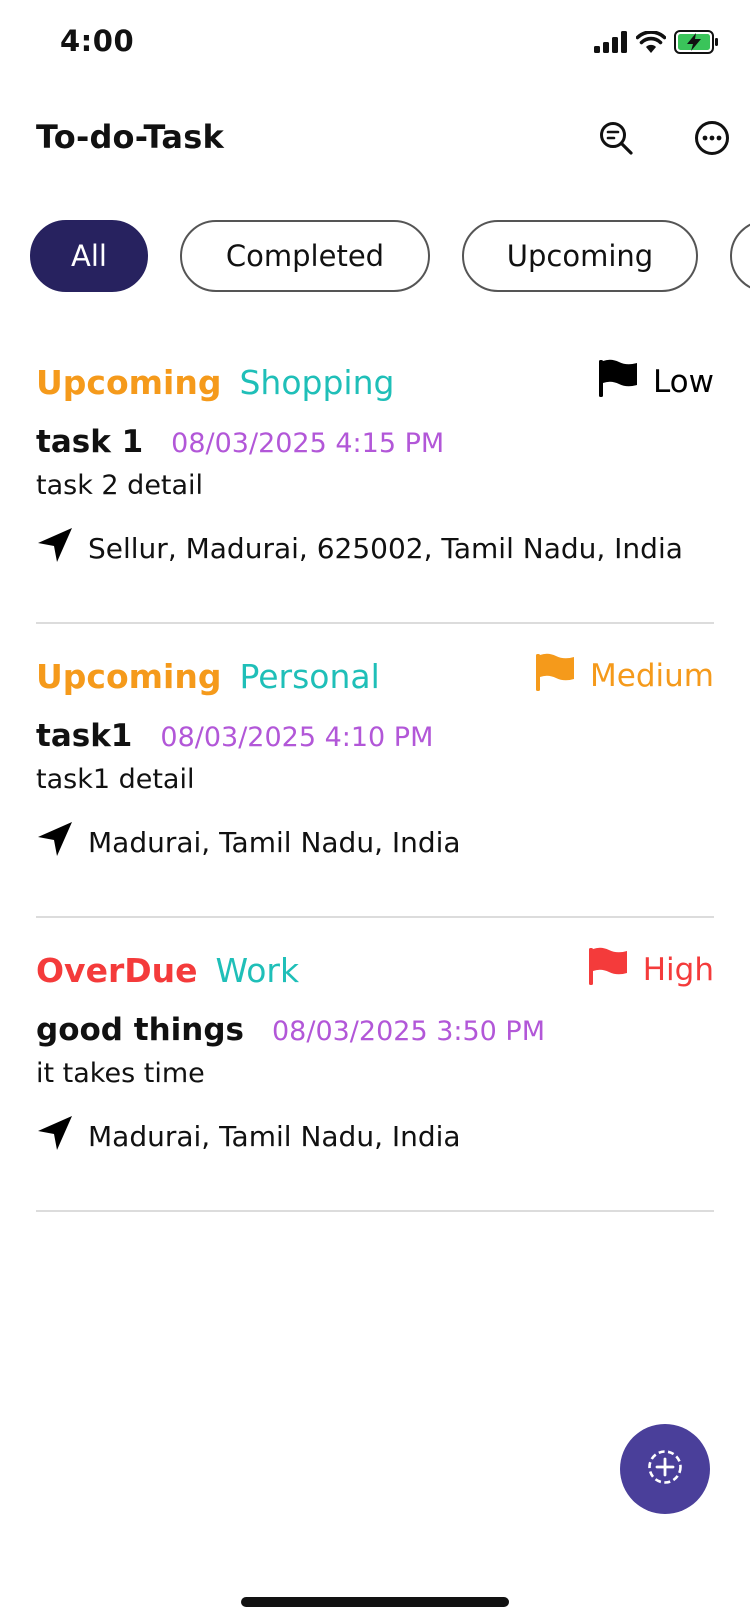 The image size is (750, 1624). I want to click on task-category: Personal, so click(309, 676).